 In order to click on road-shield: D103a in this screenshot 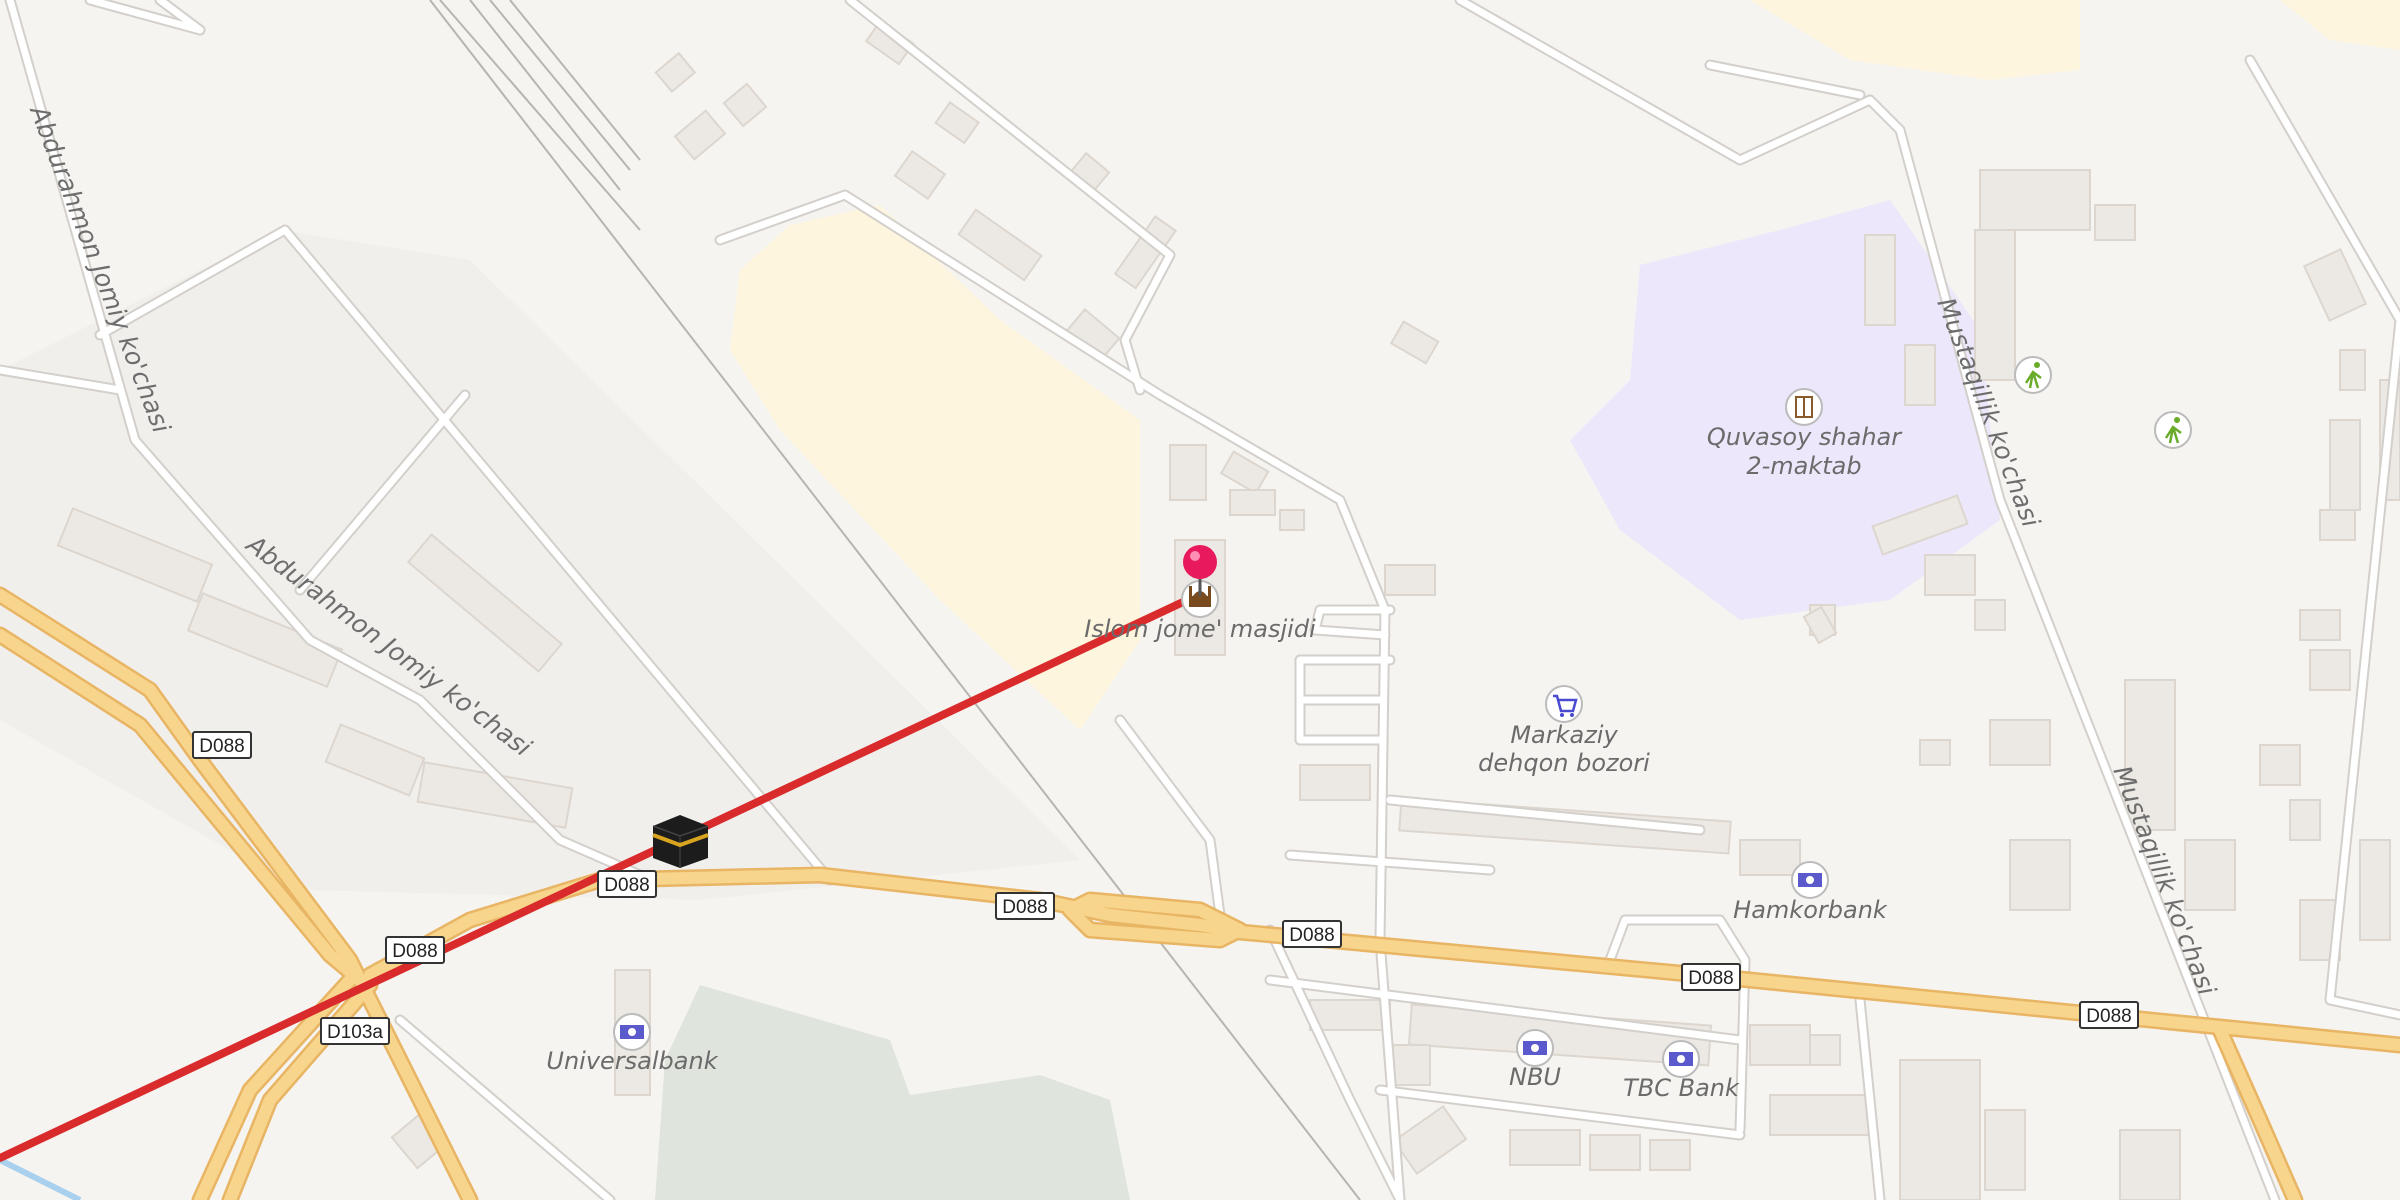, I will do `click(355, 1031)`.